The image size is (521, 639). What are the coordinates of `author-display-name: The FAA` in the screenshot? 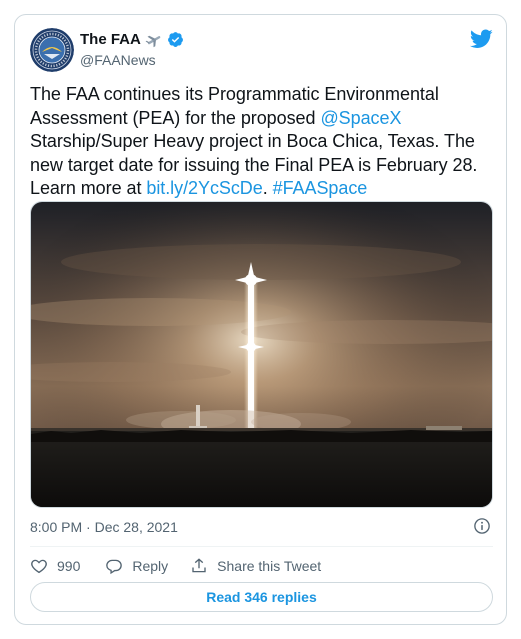 It's located at (110, 39).